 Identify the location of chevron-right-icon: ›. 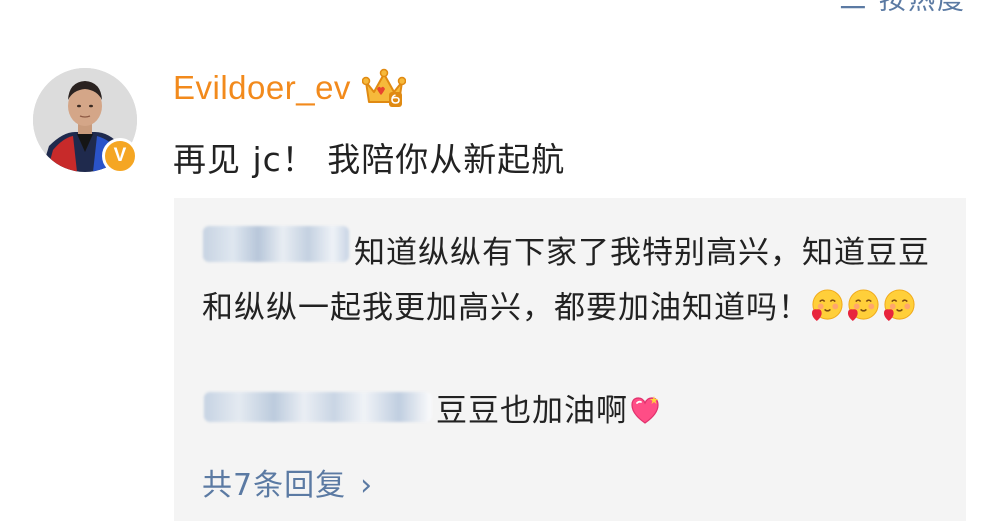
(367, 485).